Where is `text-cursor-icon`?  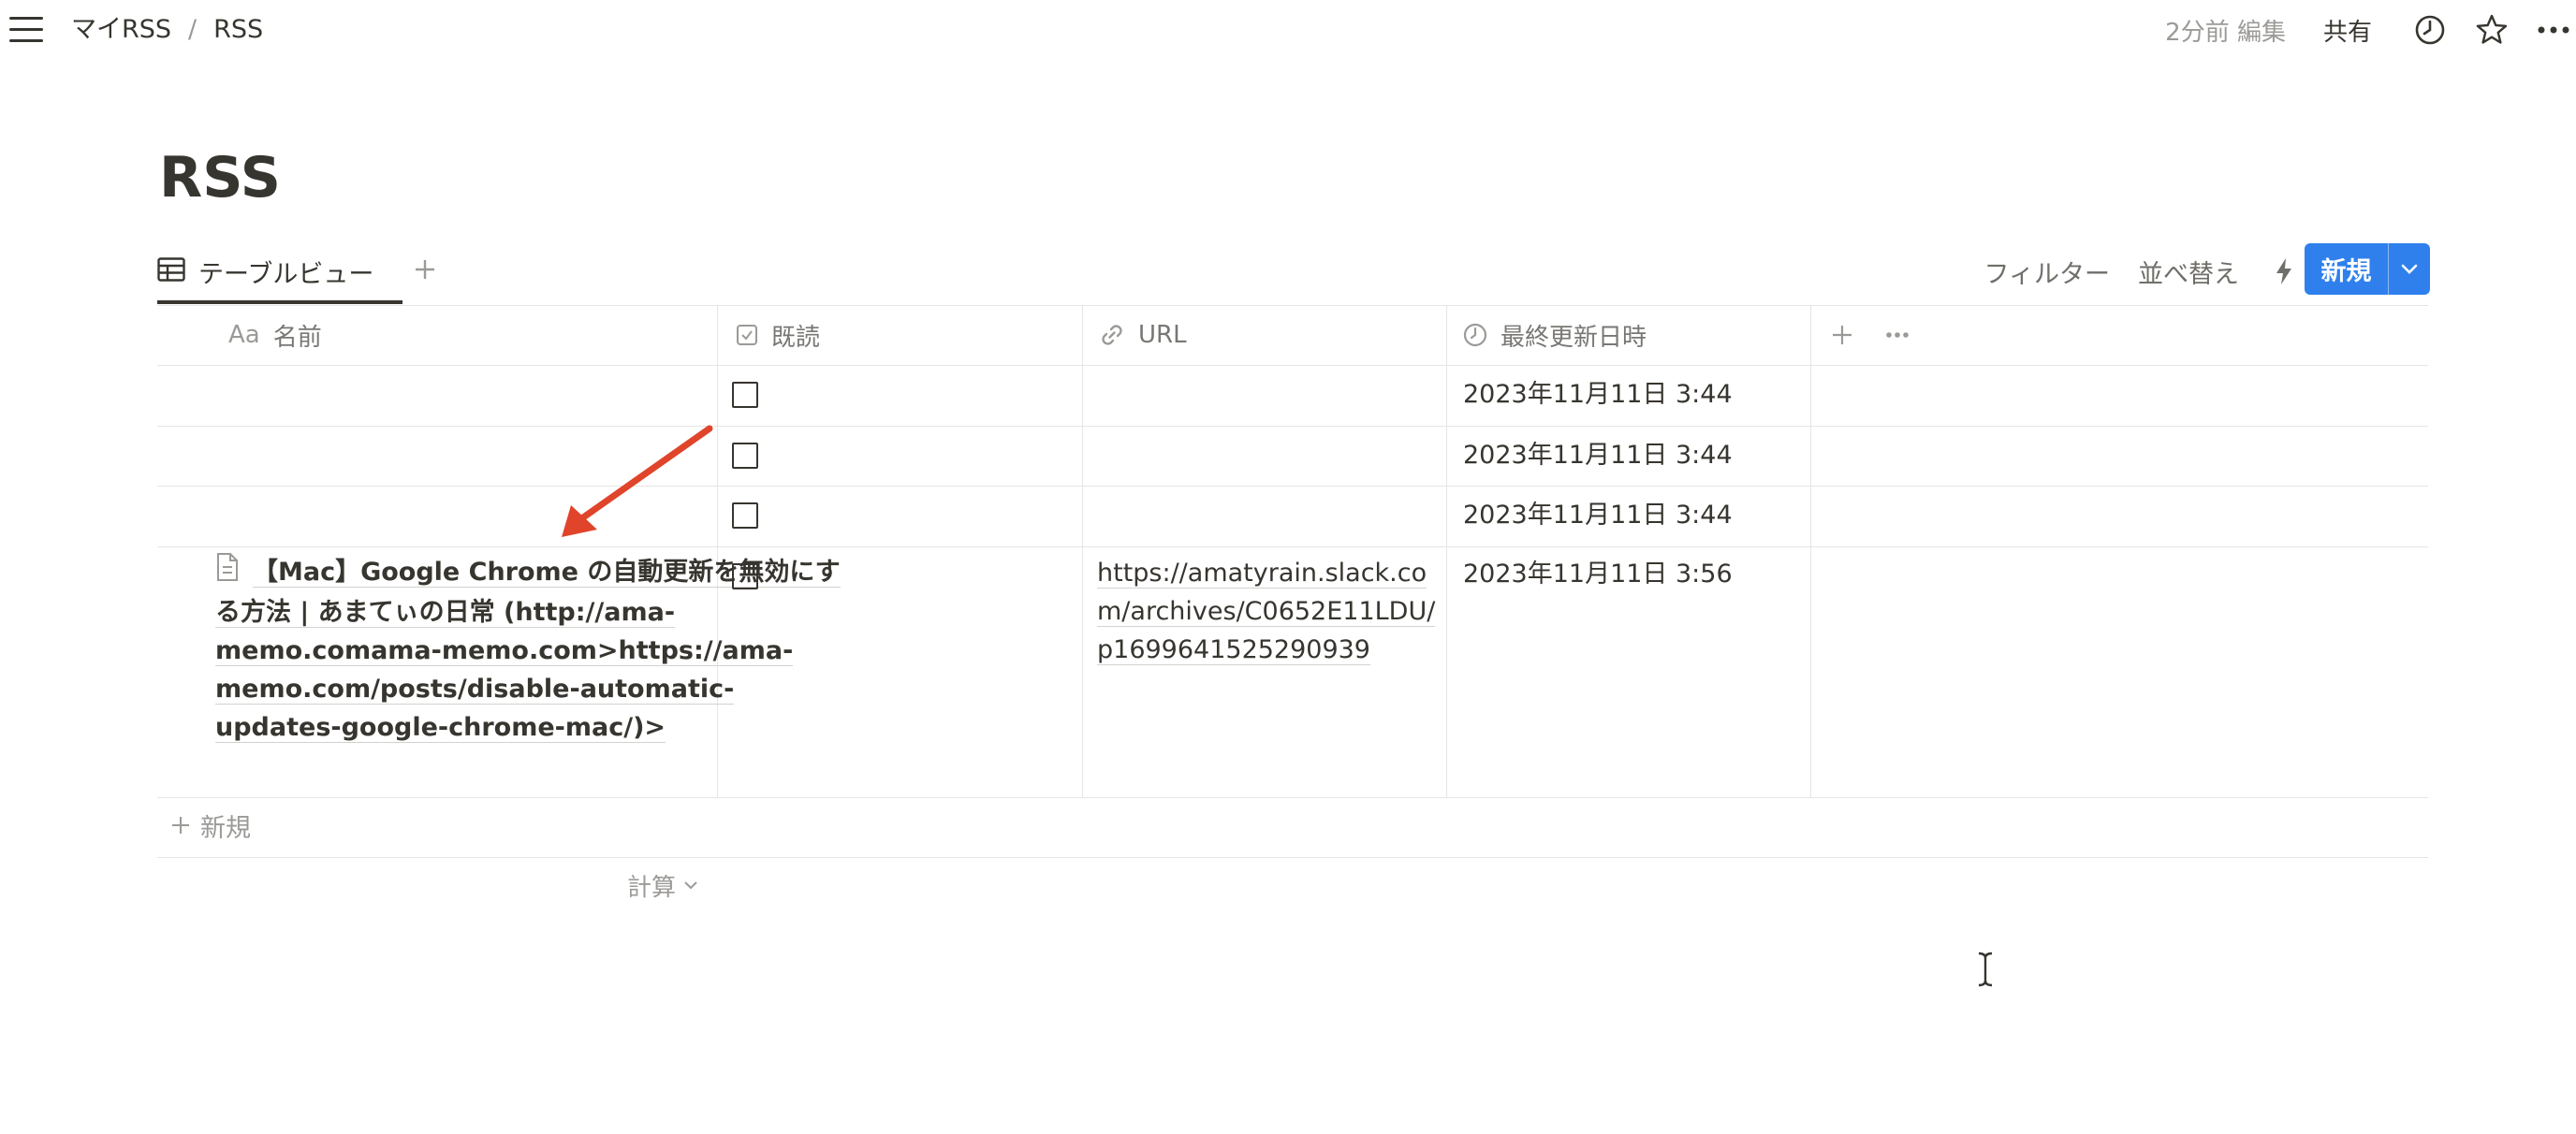 text-cursor-icon is located at coordinates (1985, 970).